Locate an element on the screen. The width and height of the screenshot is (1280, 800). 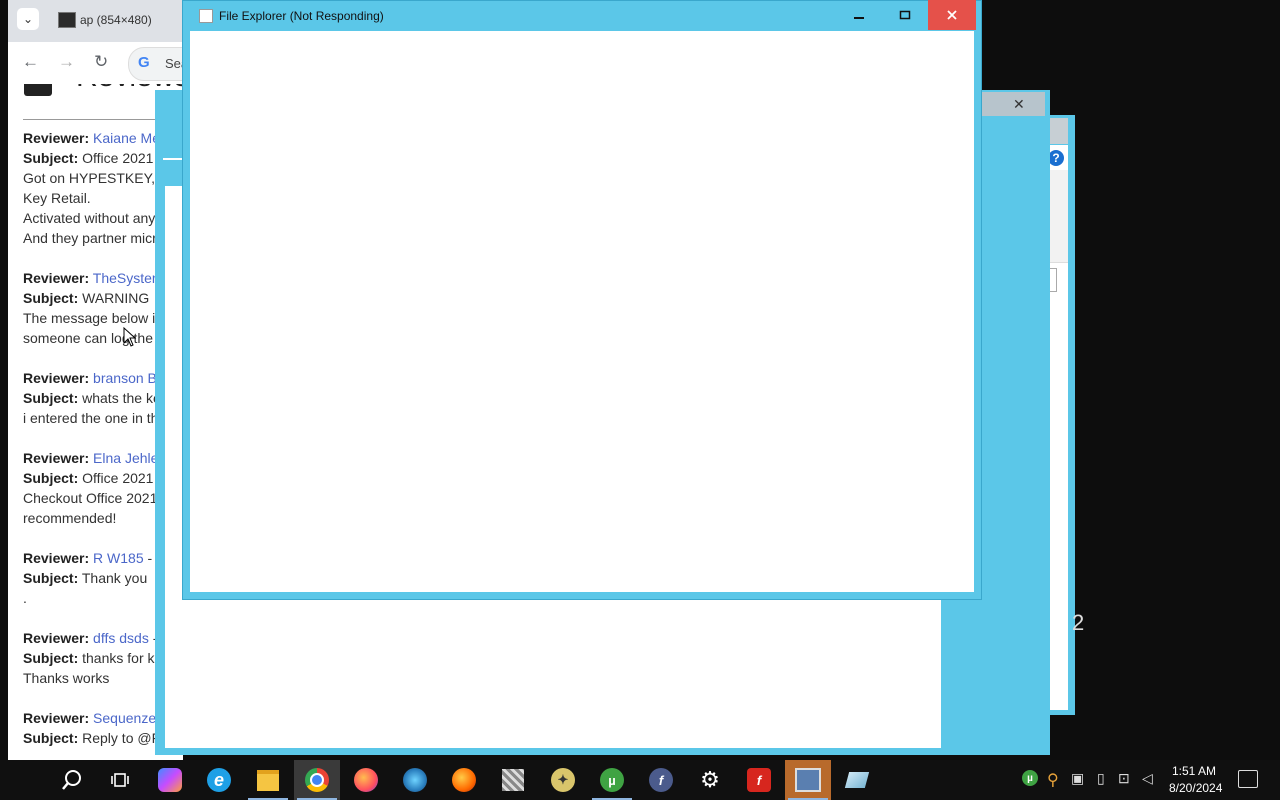
network-app-icon is located at coordinates (808, 780).